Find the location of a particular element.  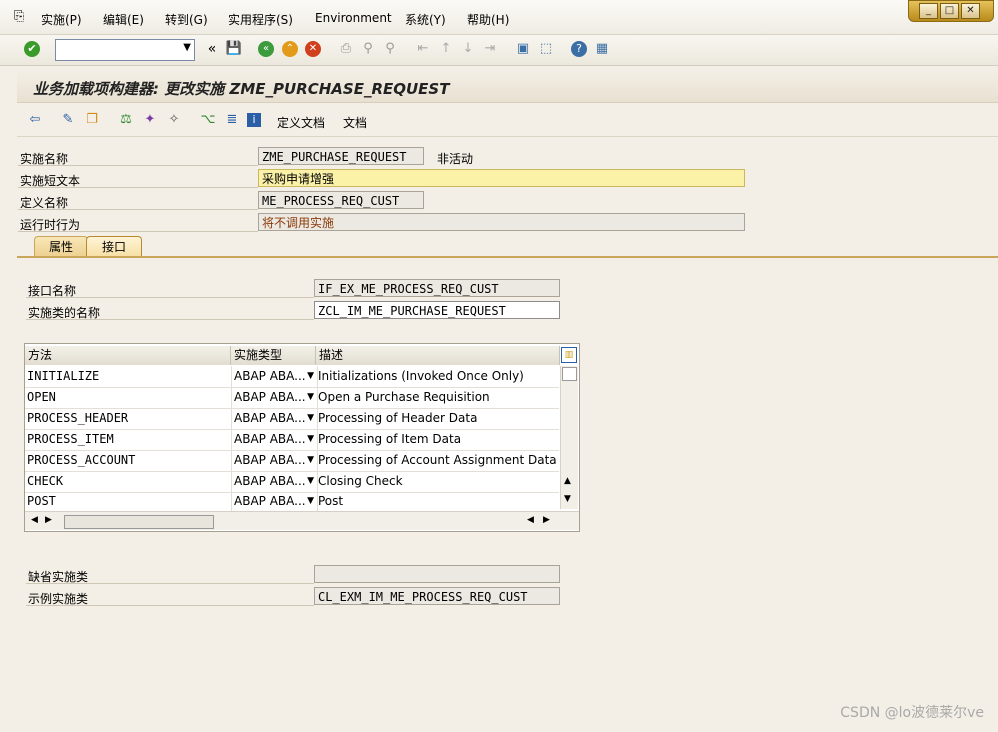

check-icon: ⚖ is located at coordinates (126, 120).